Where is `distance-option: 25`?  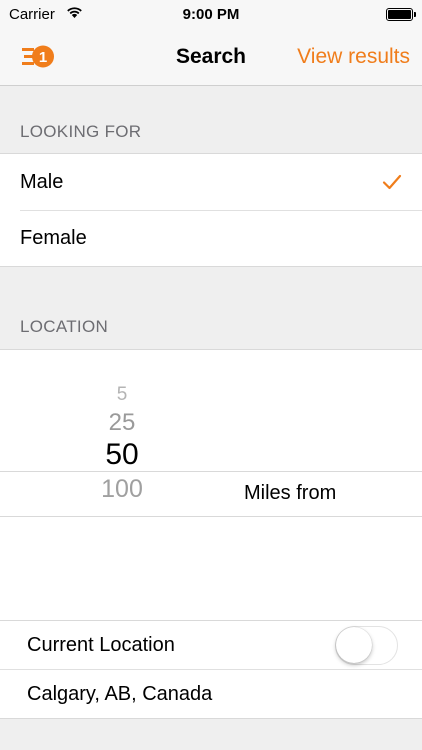 distance-option: 25 is located at coordinates (122, 423).